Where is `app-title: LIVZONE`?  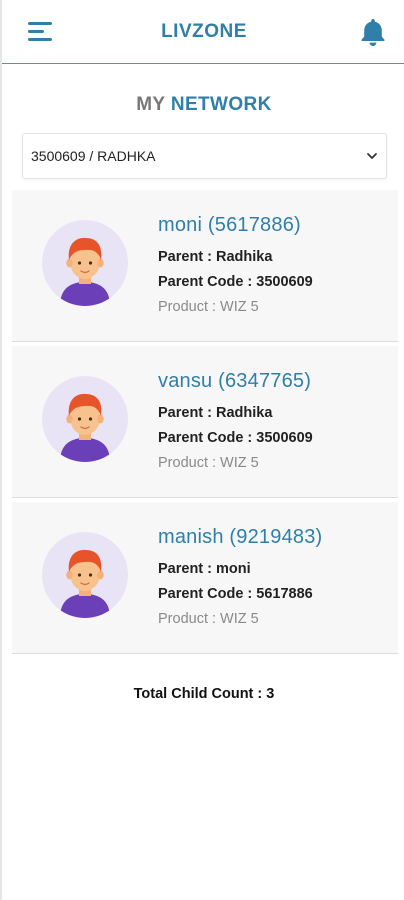 app-title: LIVZONE is located at coordinates (204, 31).